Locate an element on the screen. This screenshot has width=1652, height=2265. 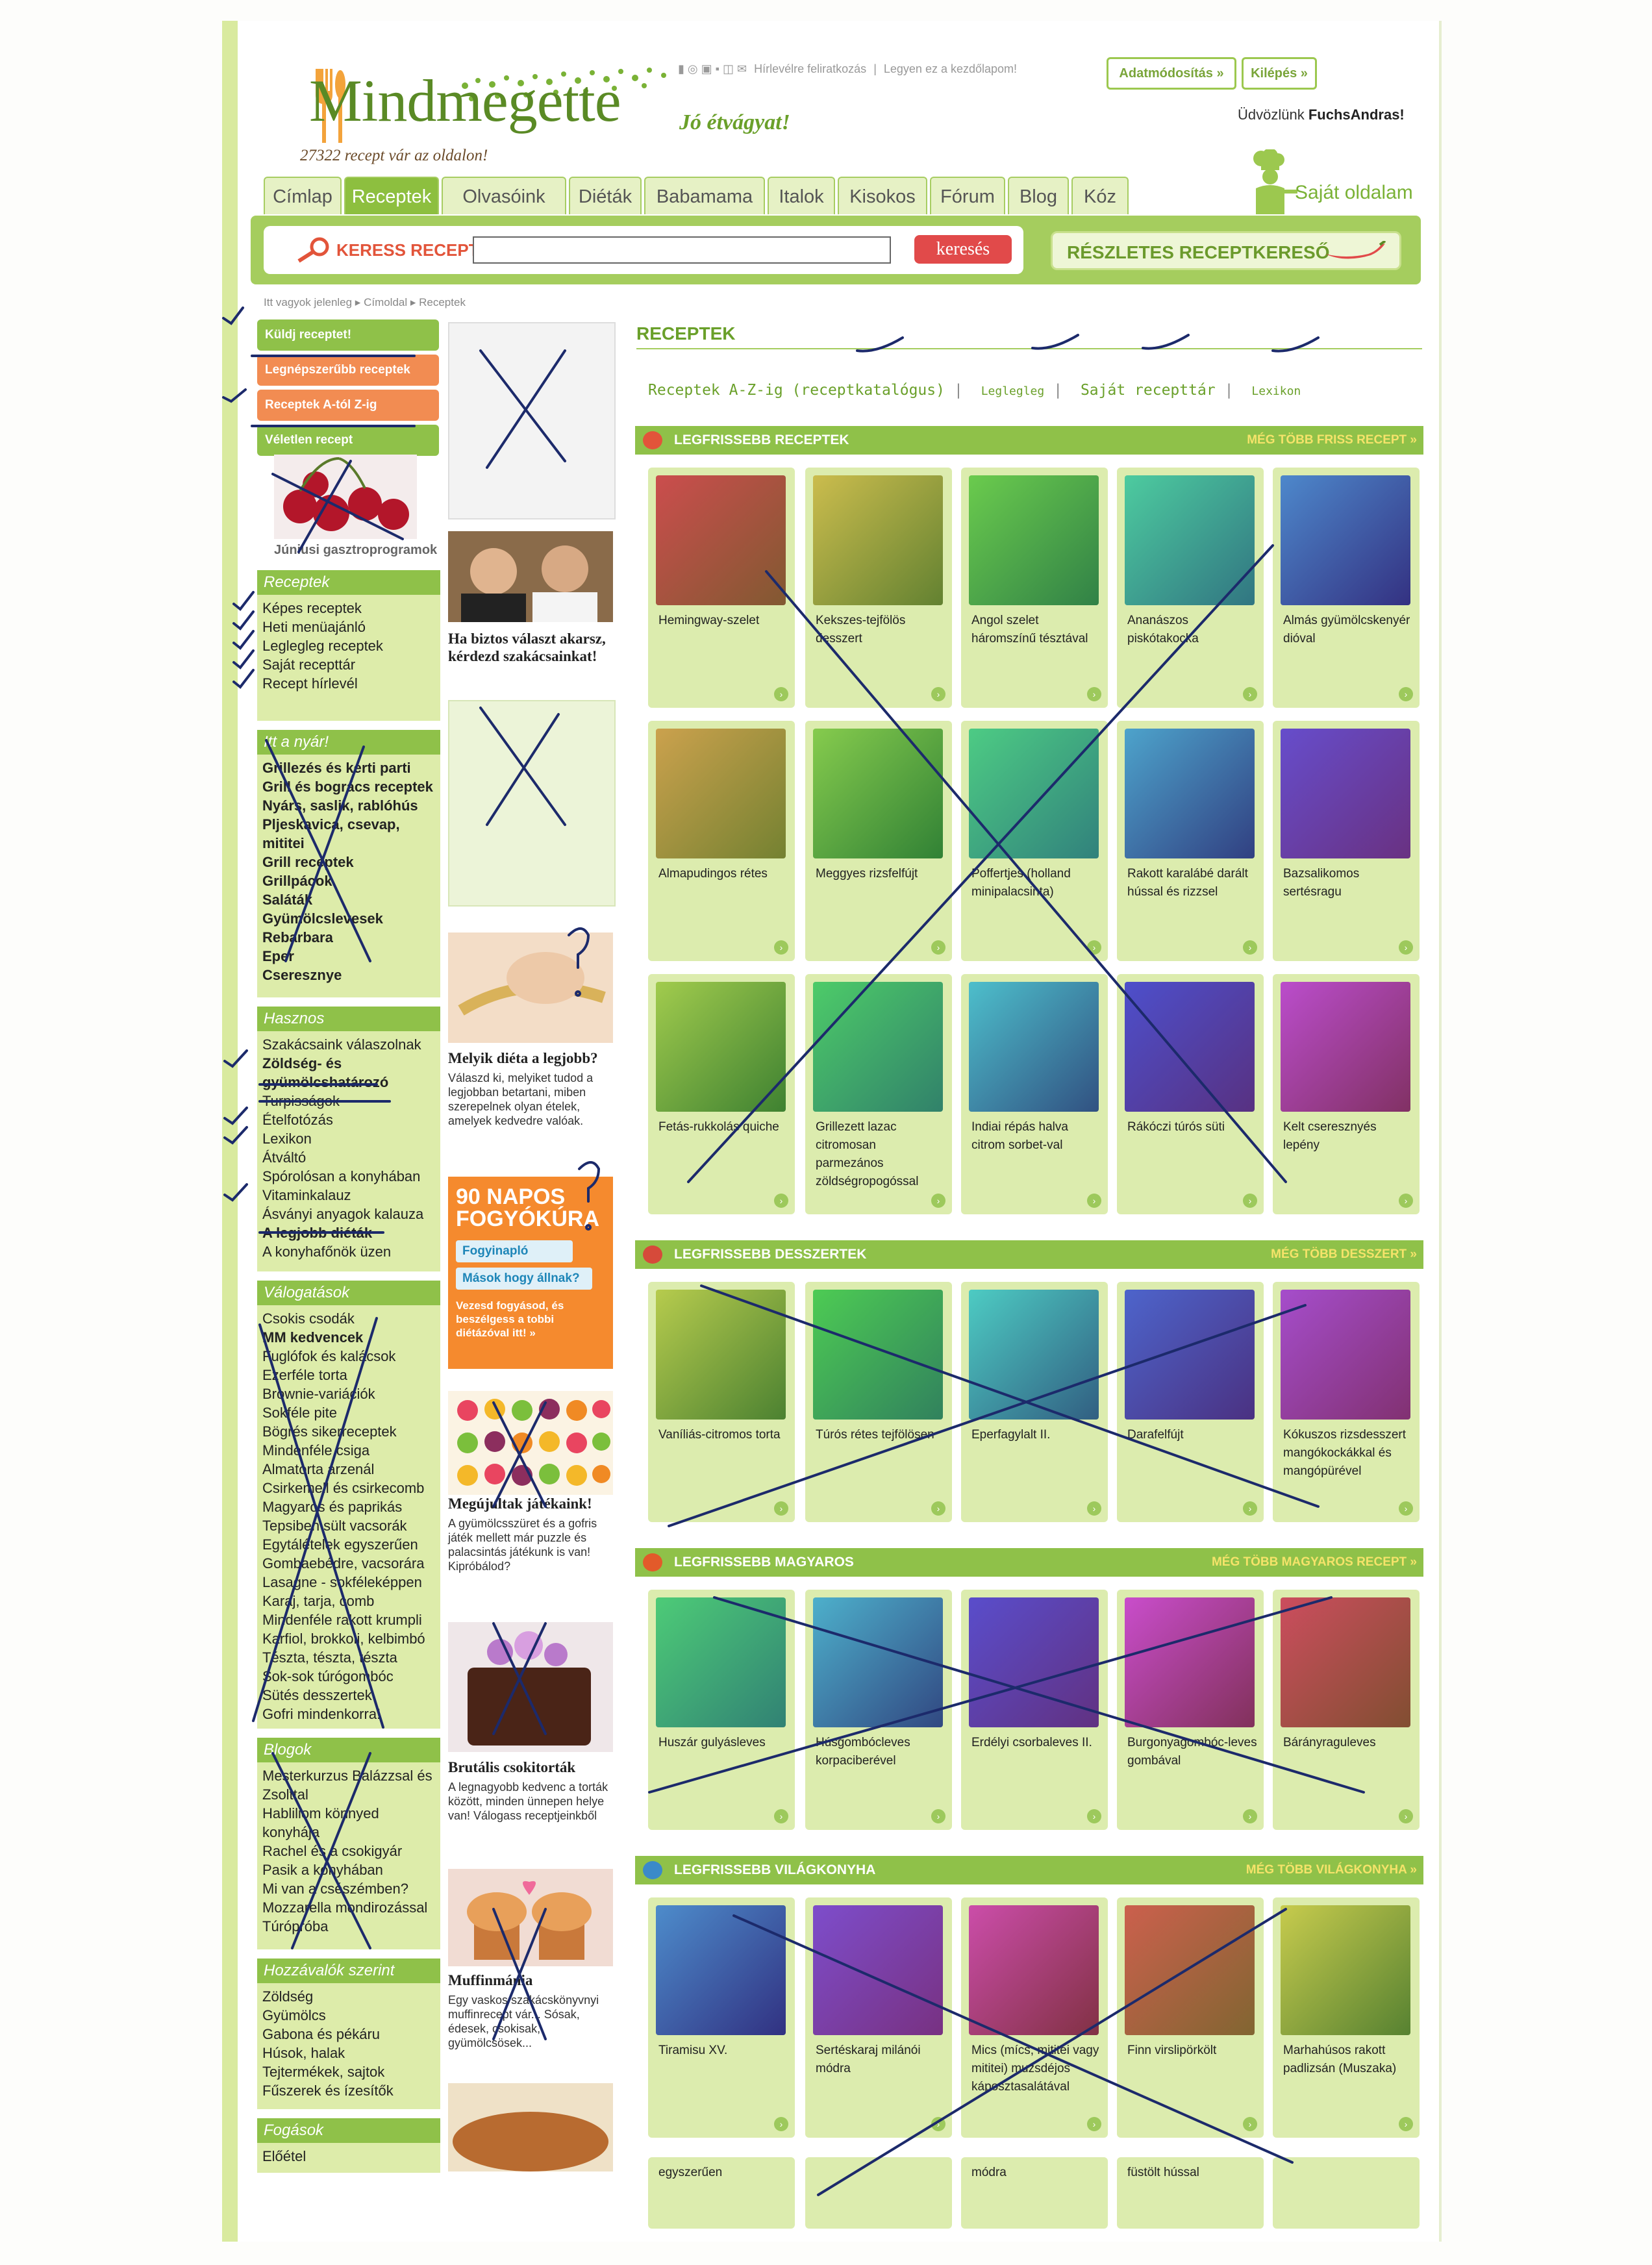
recipe-card: Meggyes rizsfelfújt › is located at coordinates (879, 841).